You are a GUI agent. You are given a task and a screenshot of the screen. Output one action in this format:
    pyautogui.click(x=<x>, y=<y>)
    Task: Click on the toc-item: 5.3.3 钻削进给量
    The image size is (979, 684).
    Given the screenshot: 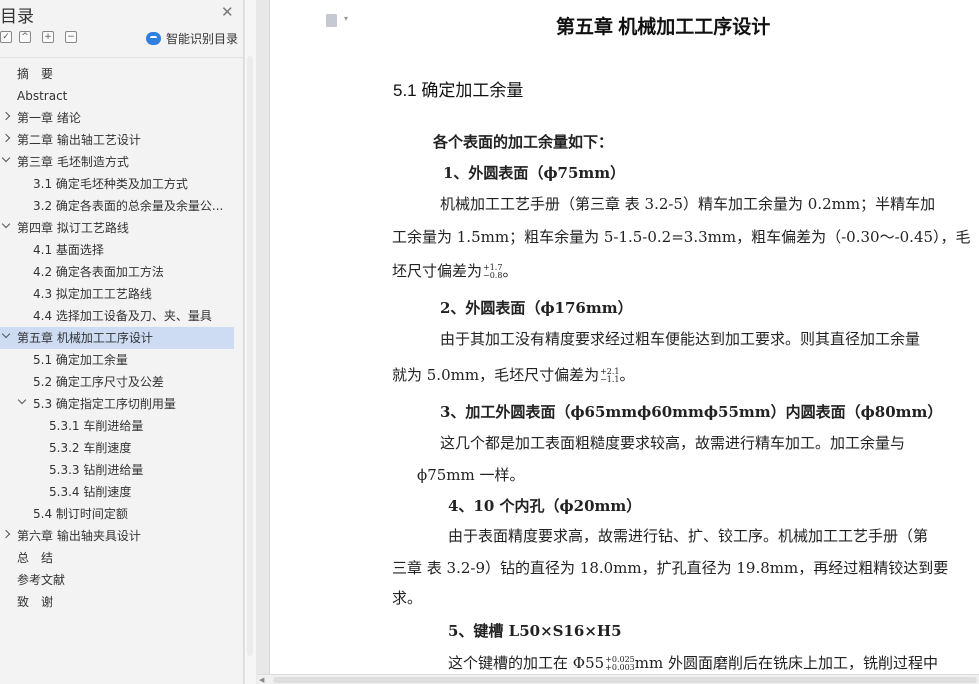 What is the action you would take?
    pyautogui.click(x=117, y=470)
    